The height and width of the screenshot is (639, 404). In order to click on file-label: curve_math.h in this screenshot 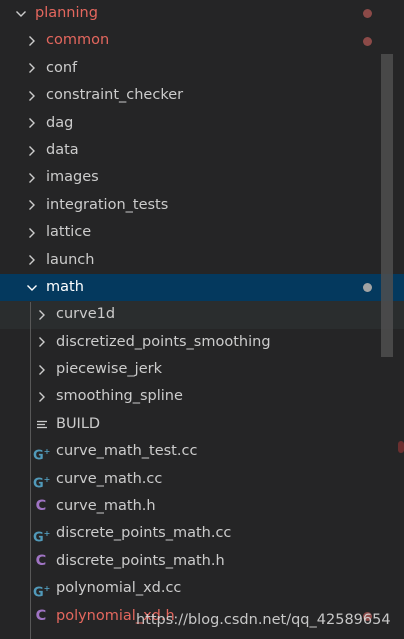, I will do `click(106, 506)`.